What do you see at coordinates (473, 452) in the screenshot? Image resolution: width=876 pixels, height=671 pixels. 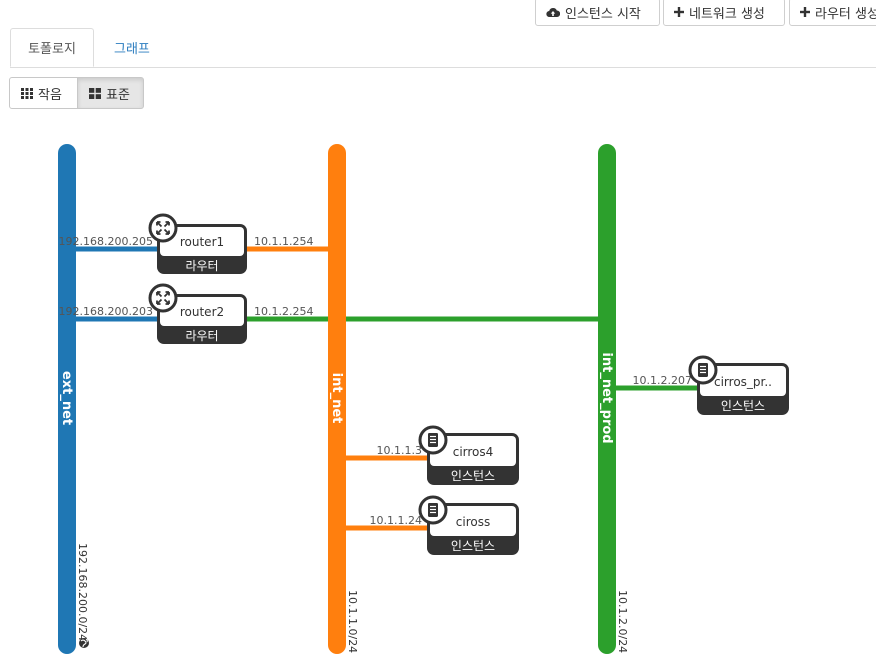 I see `node-name: cirros4` at bounding box center [473, 452].